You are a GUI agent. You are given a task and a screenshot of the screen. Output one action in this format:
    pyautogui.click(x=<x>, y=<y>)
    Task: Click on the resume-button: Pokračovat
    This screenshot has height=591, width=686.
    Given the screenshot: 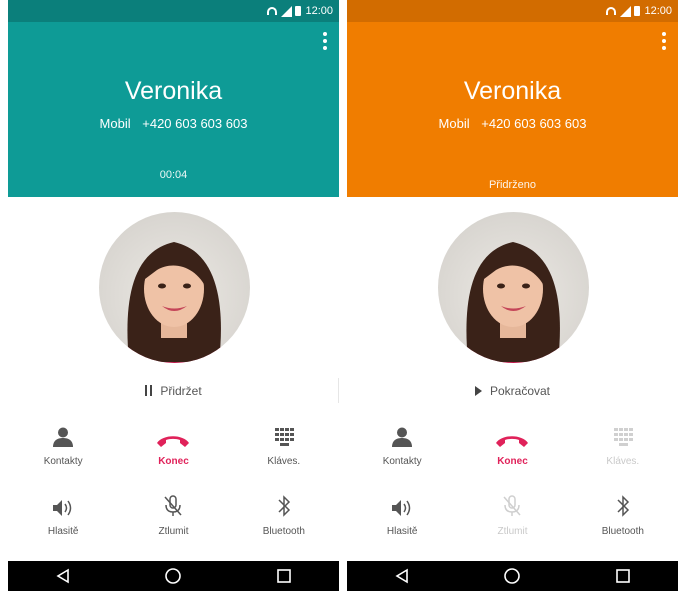 What is the action you would take?
    pyautogui.click(x=512, y=390)
    